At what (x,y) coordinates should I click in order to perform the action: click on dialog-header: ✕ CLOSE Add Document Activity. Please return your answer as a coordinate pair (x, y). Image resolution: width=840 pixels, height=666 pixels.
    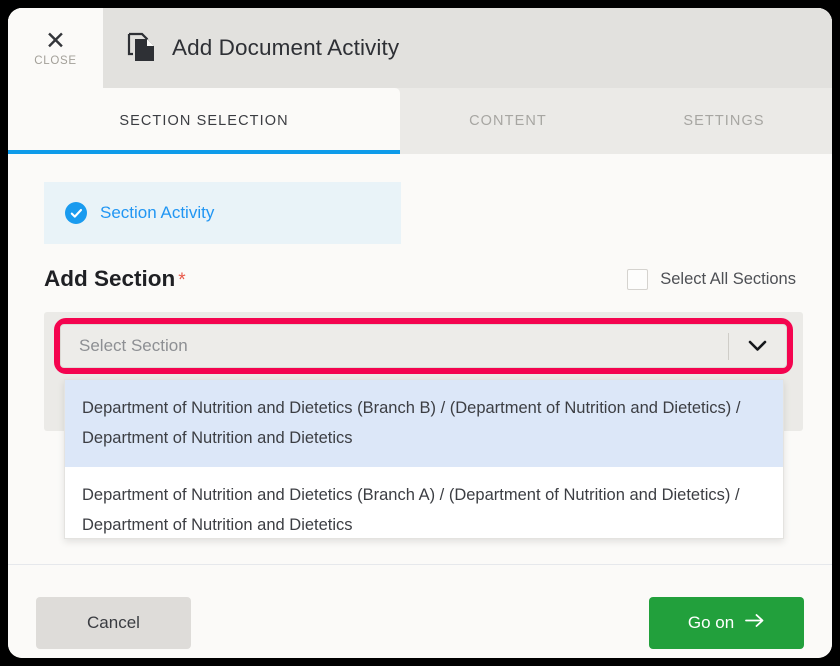
    Looking at the image, I should click on (420, 48).